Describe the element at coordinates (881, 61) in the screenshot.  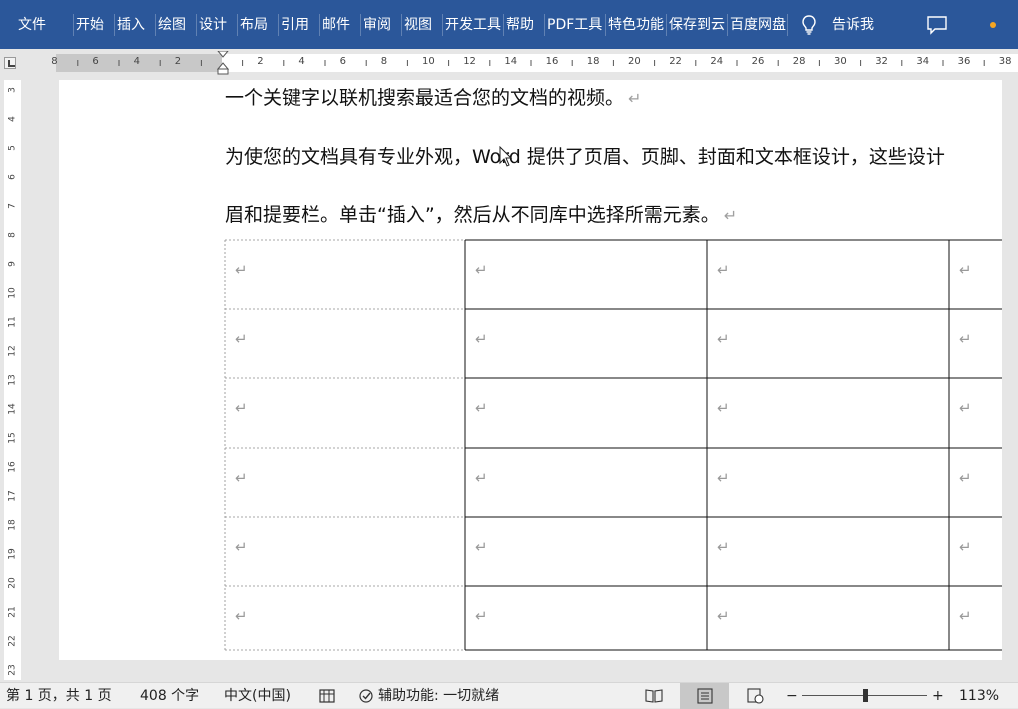
I see `ruler-number: 32` at that location.